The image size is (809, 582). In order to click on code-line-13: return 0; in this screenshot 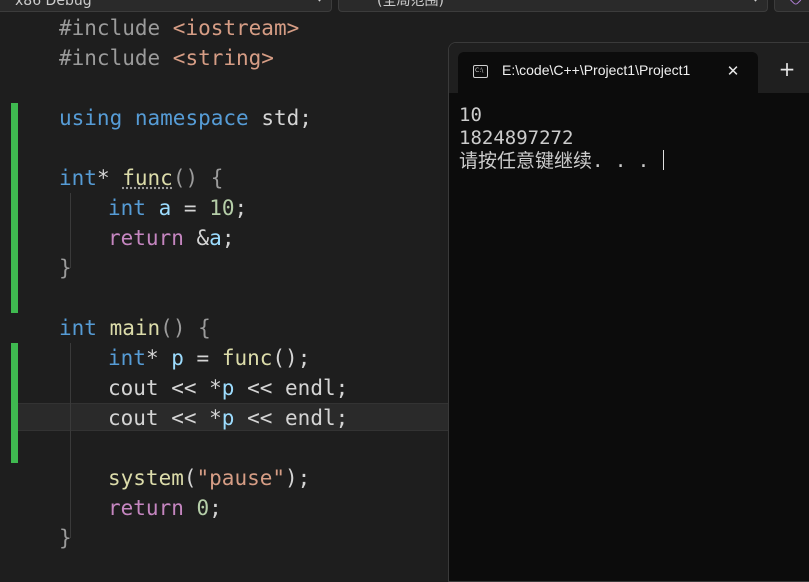, I will do `click(165, 508)`.